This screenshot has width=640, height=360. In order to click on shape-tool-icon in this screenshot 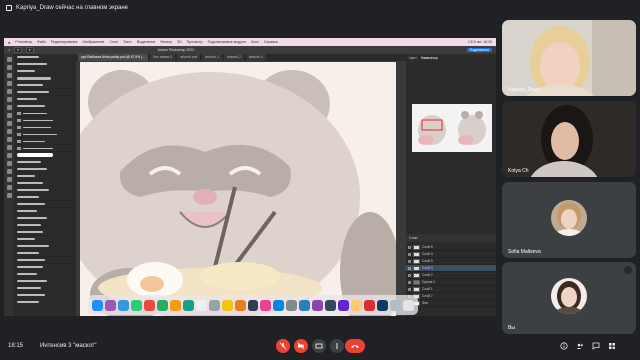, I will do `click(9, 179)`.